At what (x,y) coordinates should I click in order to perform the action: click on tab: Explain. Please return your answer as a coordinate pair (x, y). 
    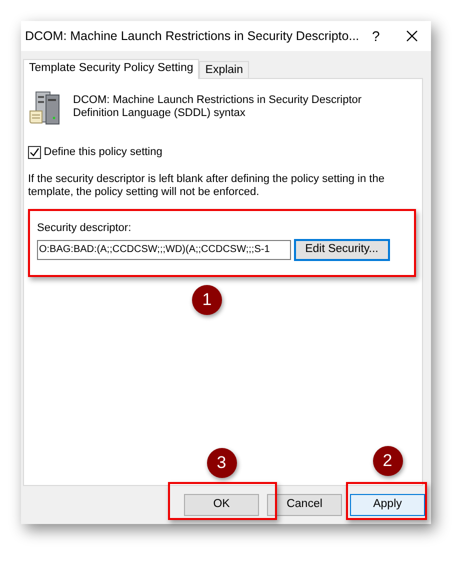
    Looking at the image, I should click on (224, 69).